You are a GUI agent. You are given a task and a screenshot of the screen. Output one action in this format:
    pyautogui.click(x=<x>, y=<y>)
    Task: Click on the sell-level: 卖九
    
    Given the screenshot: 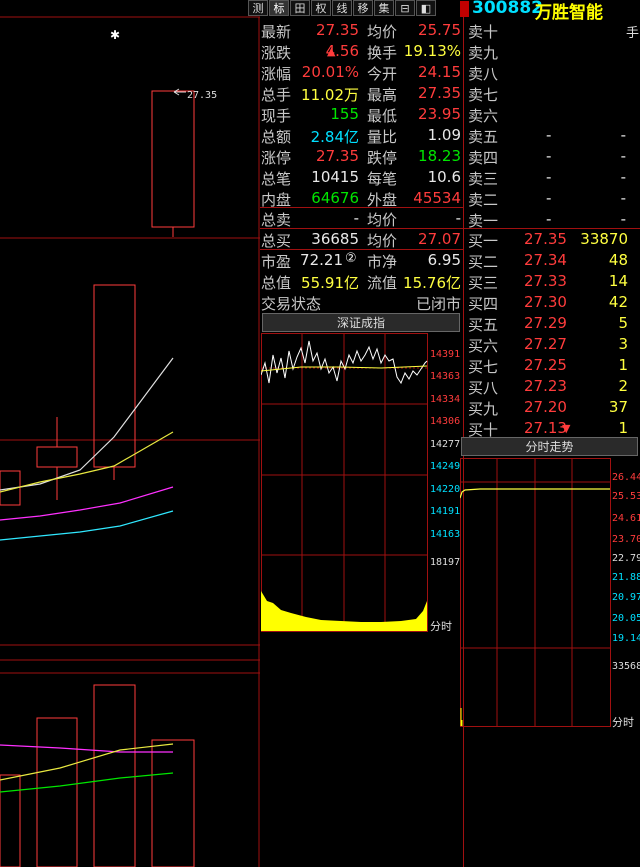 What is the action you would take?
    pyautogui.click(x=553, y=51)
    